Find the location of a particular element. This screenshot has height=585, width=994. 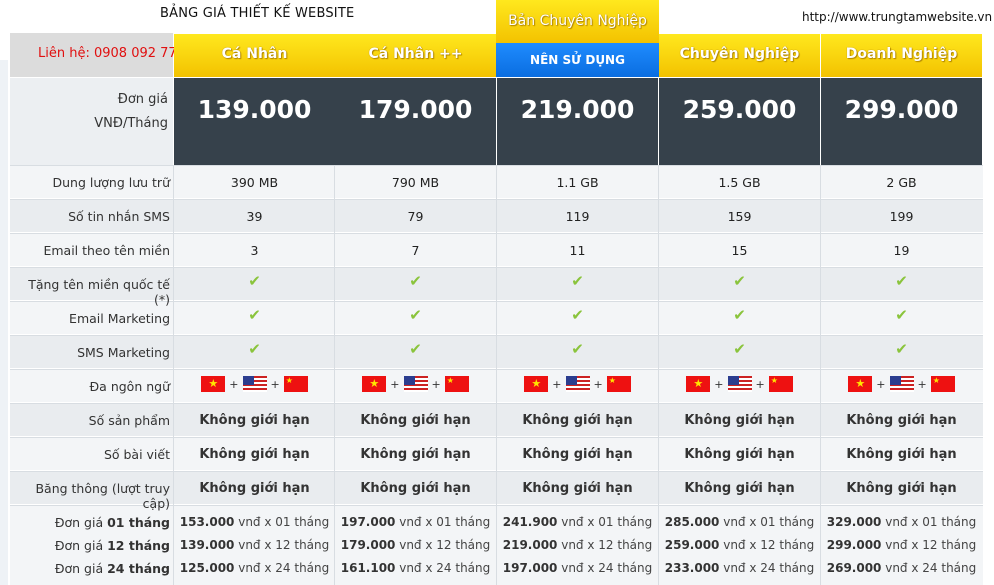

storage-value: 390 MB is located at coordinates (254, 182).